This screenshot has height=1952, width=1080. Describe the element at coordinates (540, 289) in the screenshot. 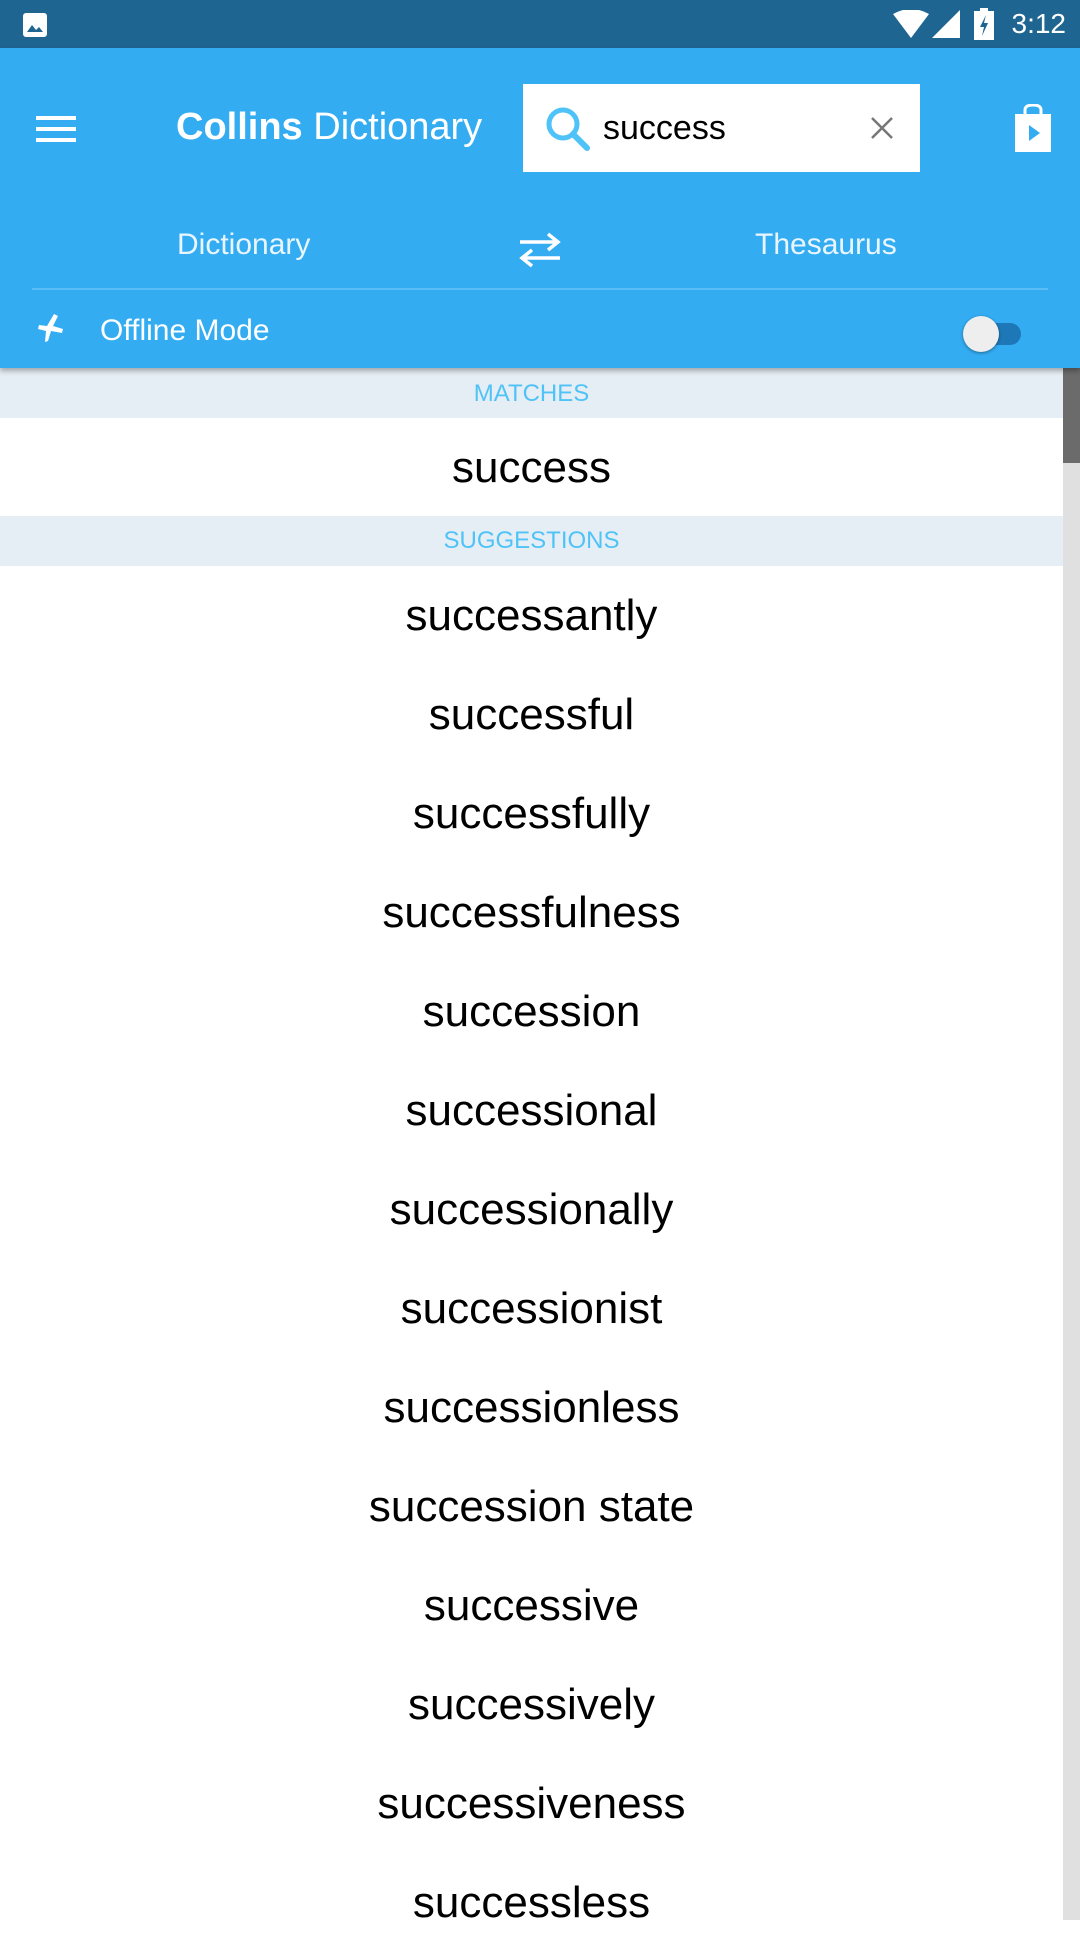

I see `divider` at that location.